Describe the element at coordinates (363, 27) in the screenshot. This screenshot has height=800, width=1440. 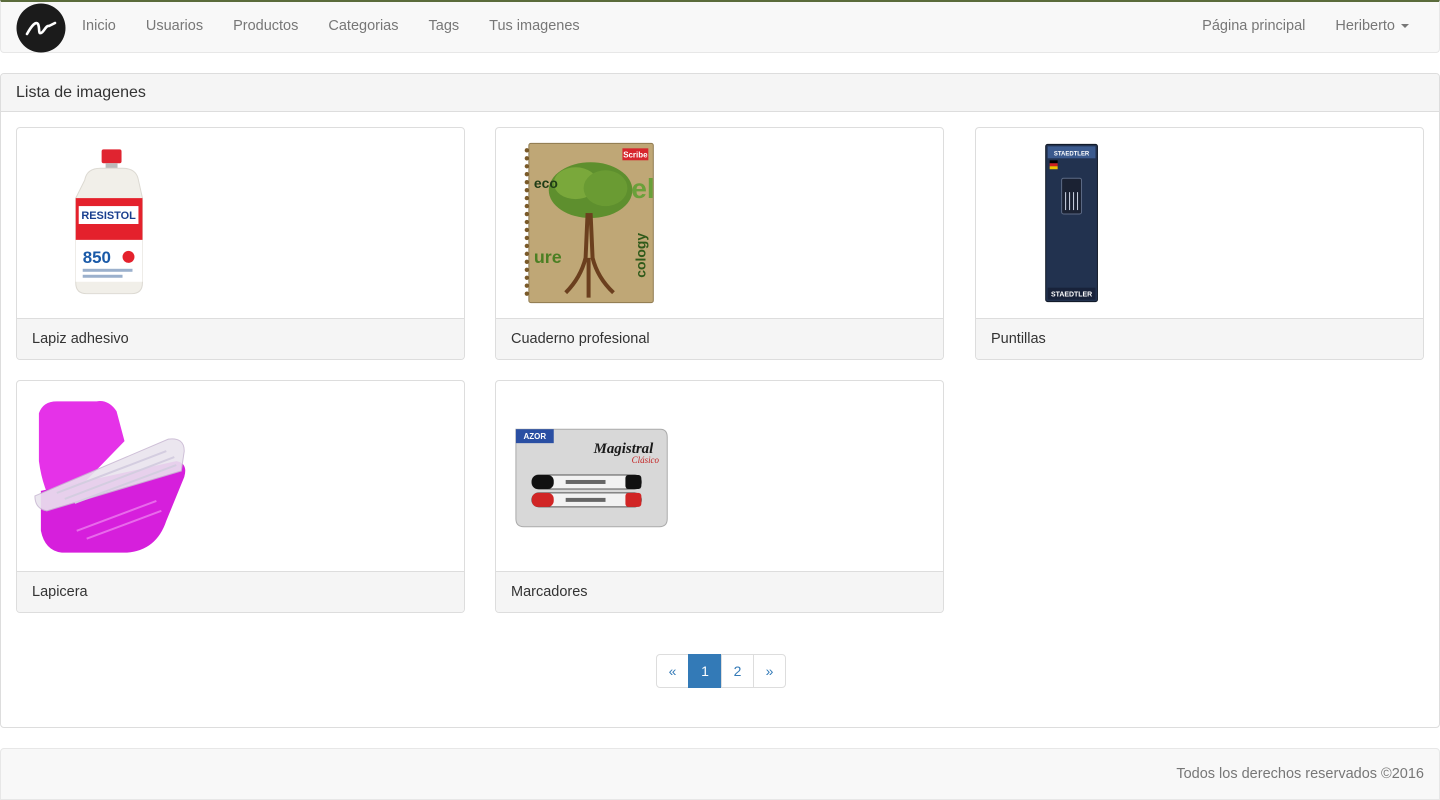
I see `nav-item-categorias: Categorias` at that location.